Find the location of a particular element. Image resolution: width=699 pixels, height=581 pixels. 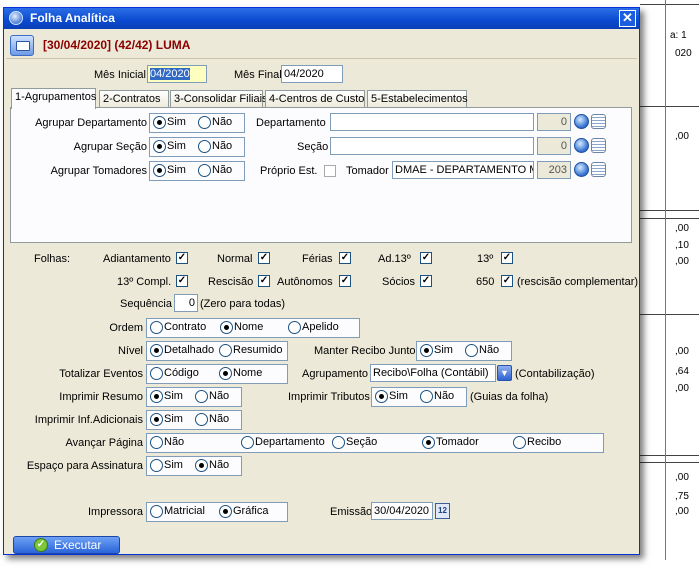

imprimir-tributos-label: Imprimir Tributos is located at coordinates (329, 397).